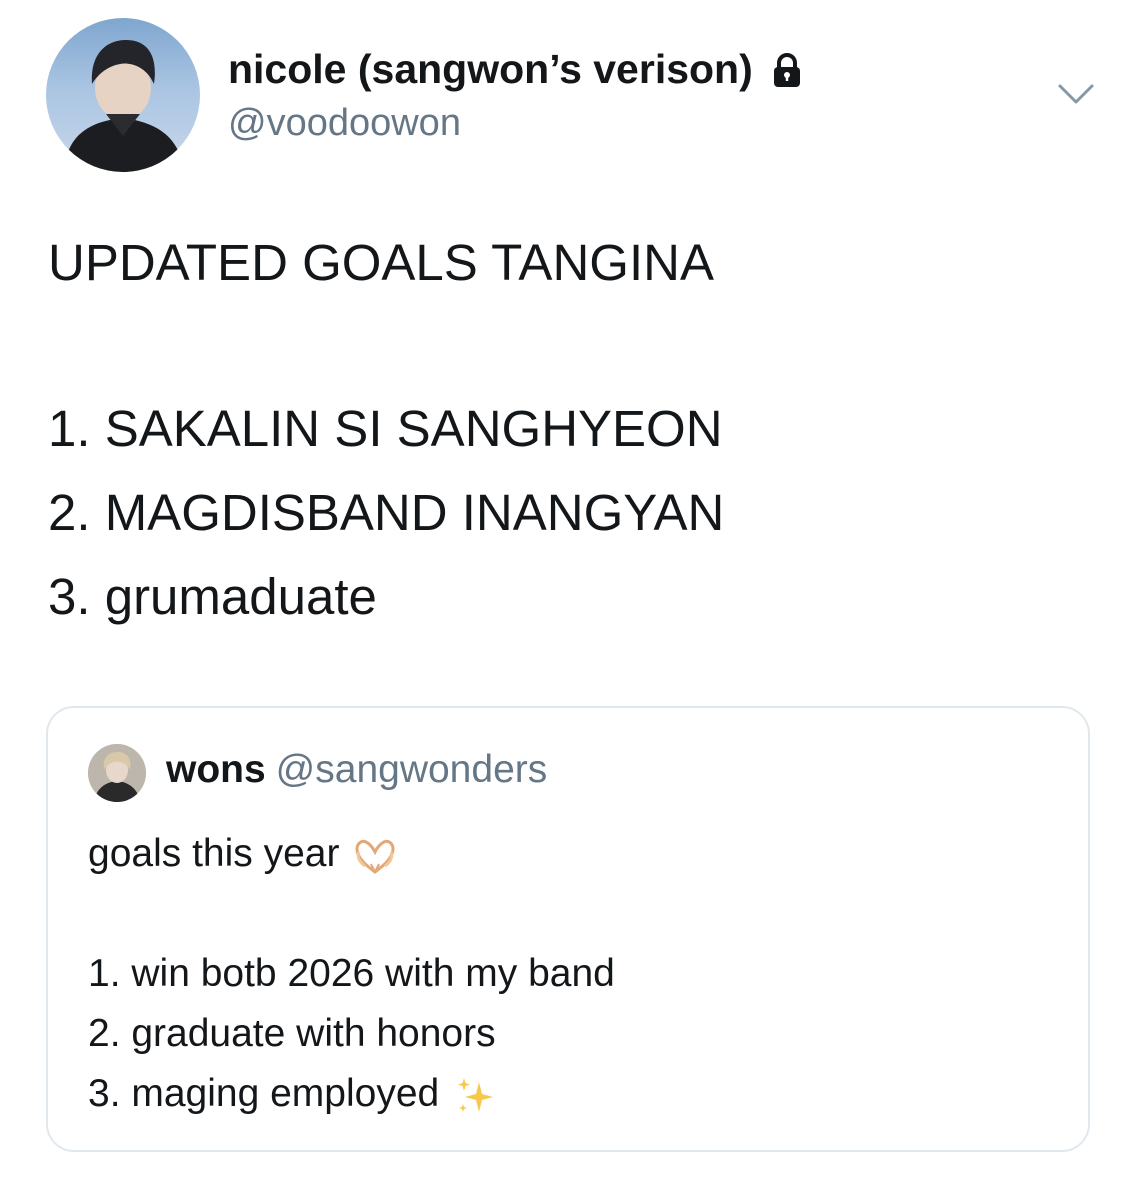 The width and height of the screenshot is (1138, 1200). I want to click on lock-icon, so click(787, 70).